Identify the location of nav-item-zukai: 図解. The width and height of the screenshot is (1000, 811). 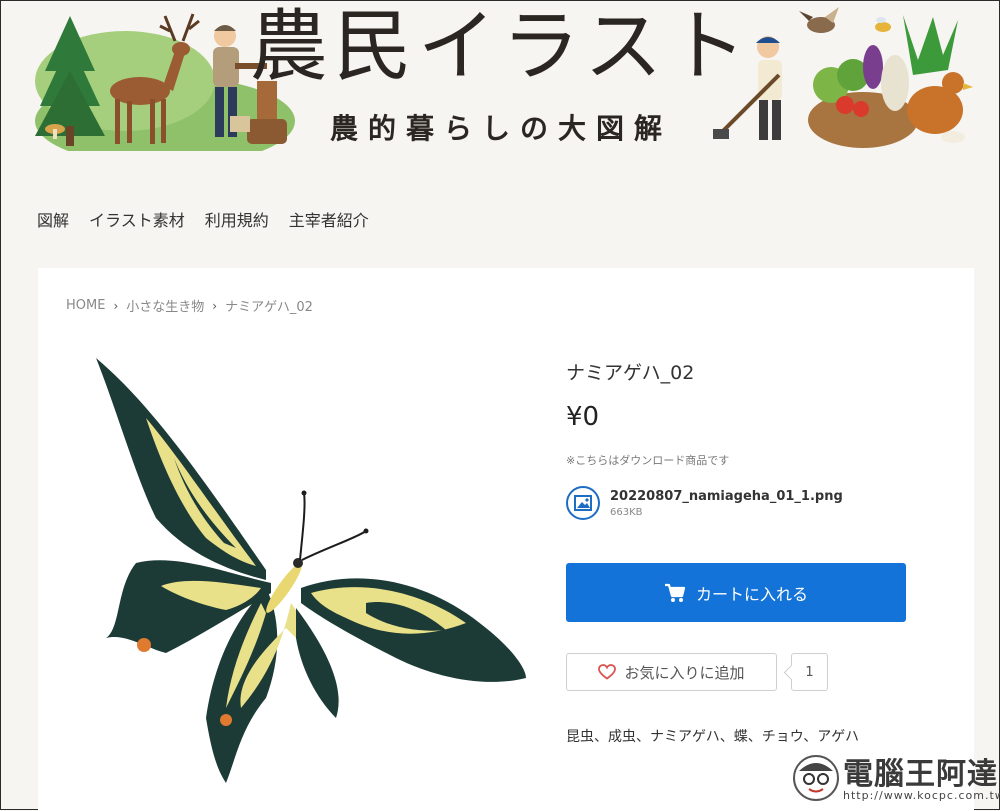
(53, 219).